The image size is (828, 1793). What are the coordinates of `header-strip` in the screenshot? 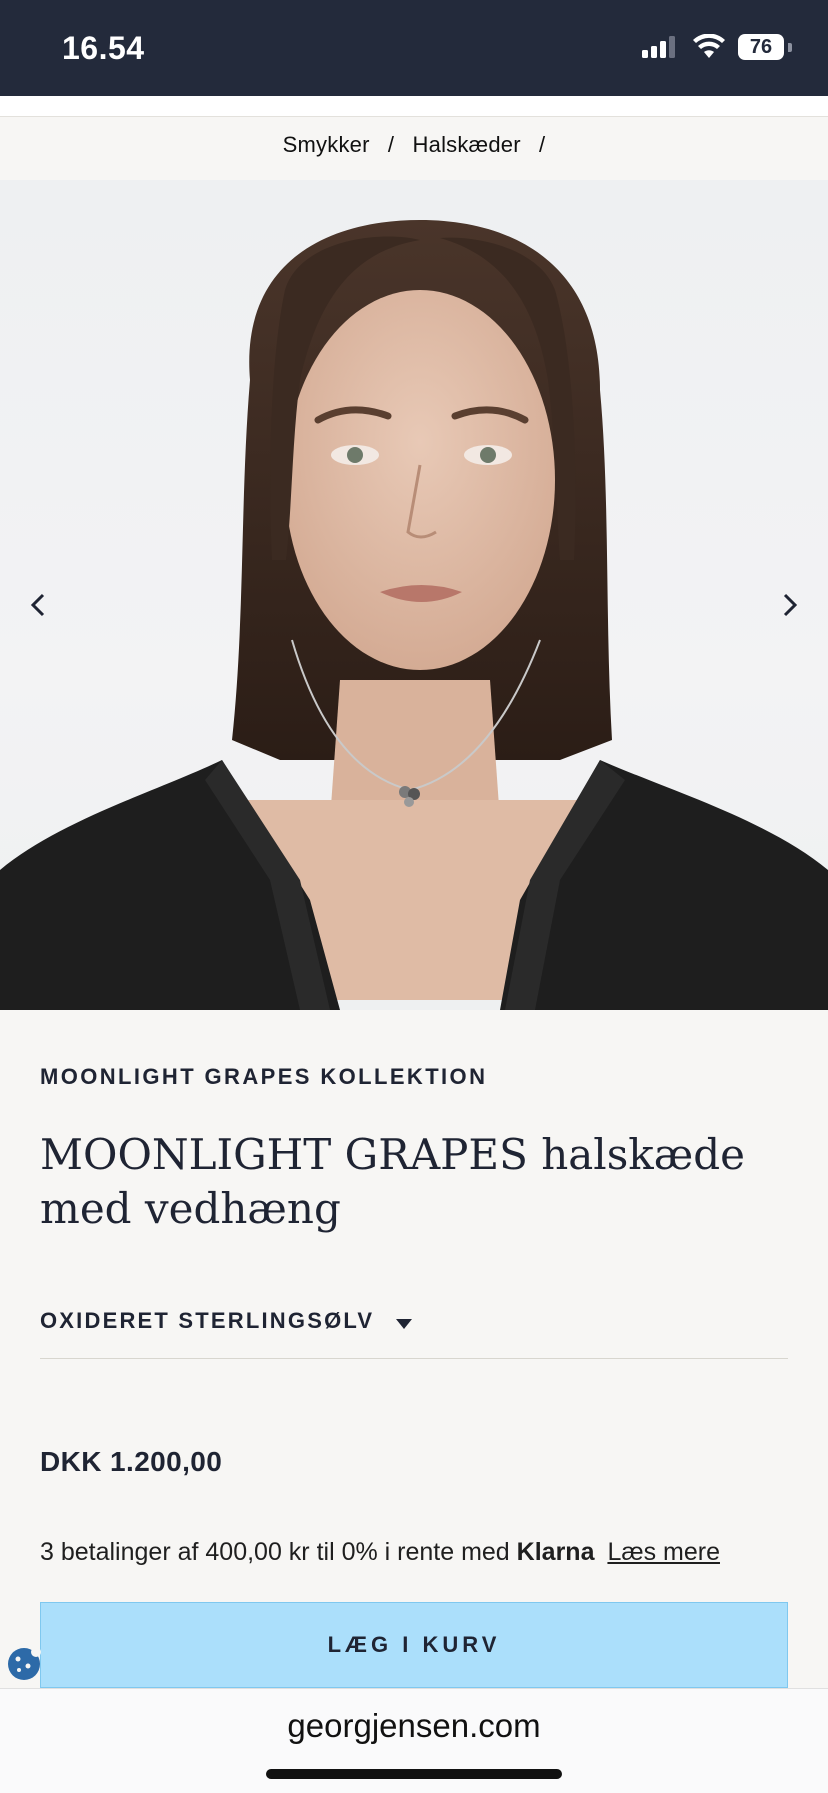 It's located at (414, 106).